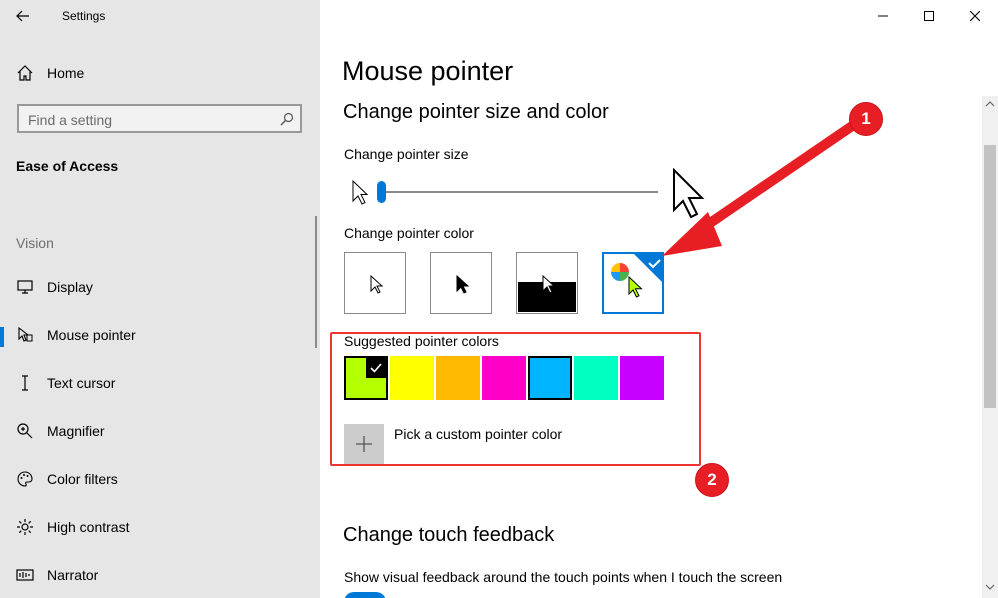  I want to click on pointer-color-inverted, so click(547, 283).